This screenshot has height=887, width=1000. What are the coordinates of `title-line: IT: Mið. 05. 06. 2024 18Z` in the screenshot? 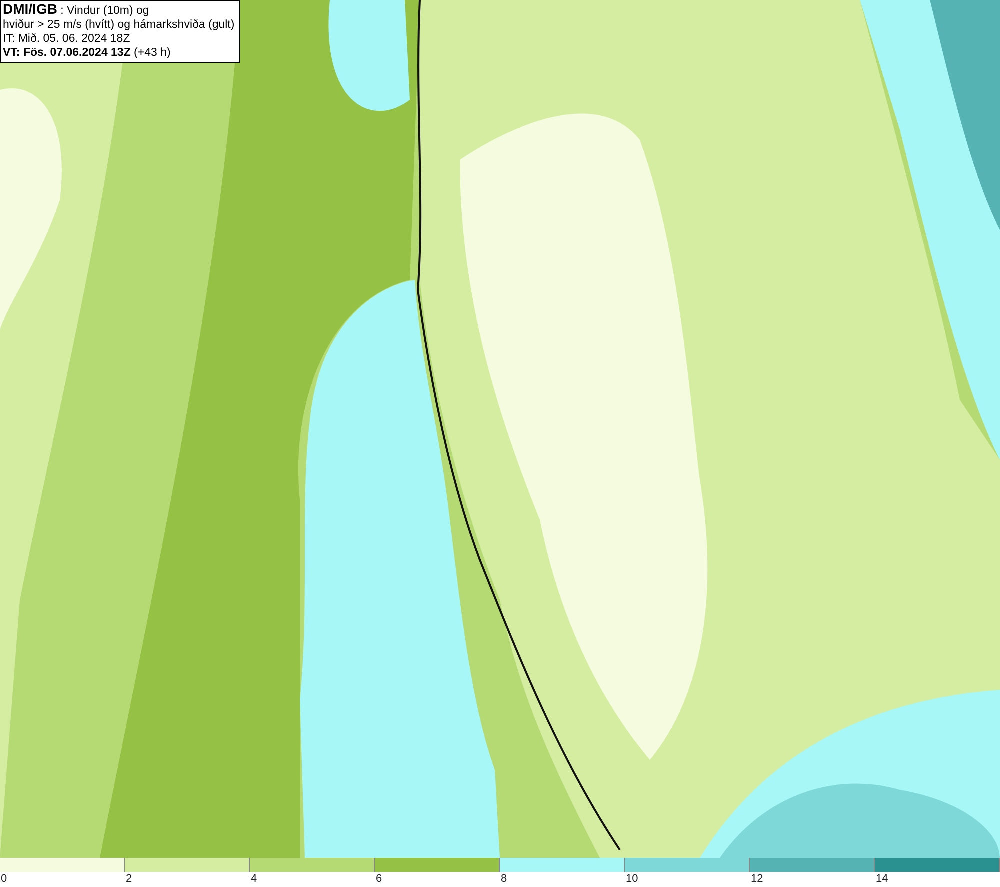 It's located at (67, 39).